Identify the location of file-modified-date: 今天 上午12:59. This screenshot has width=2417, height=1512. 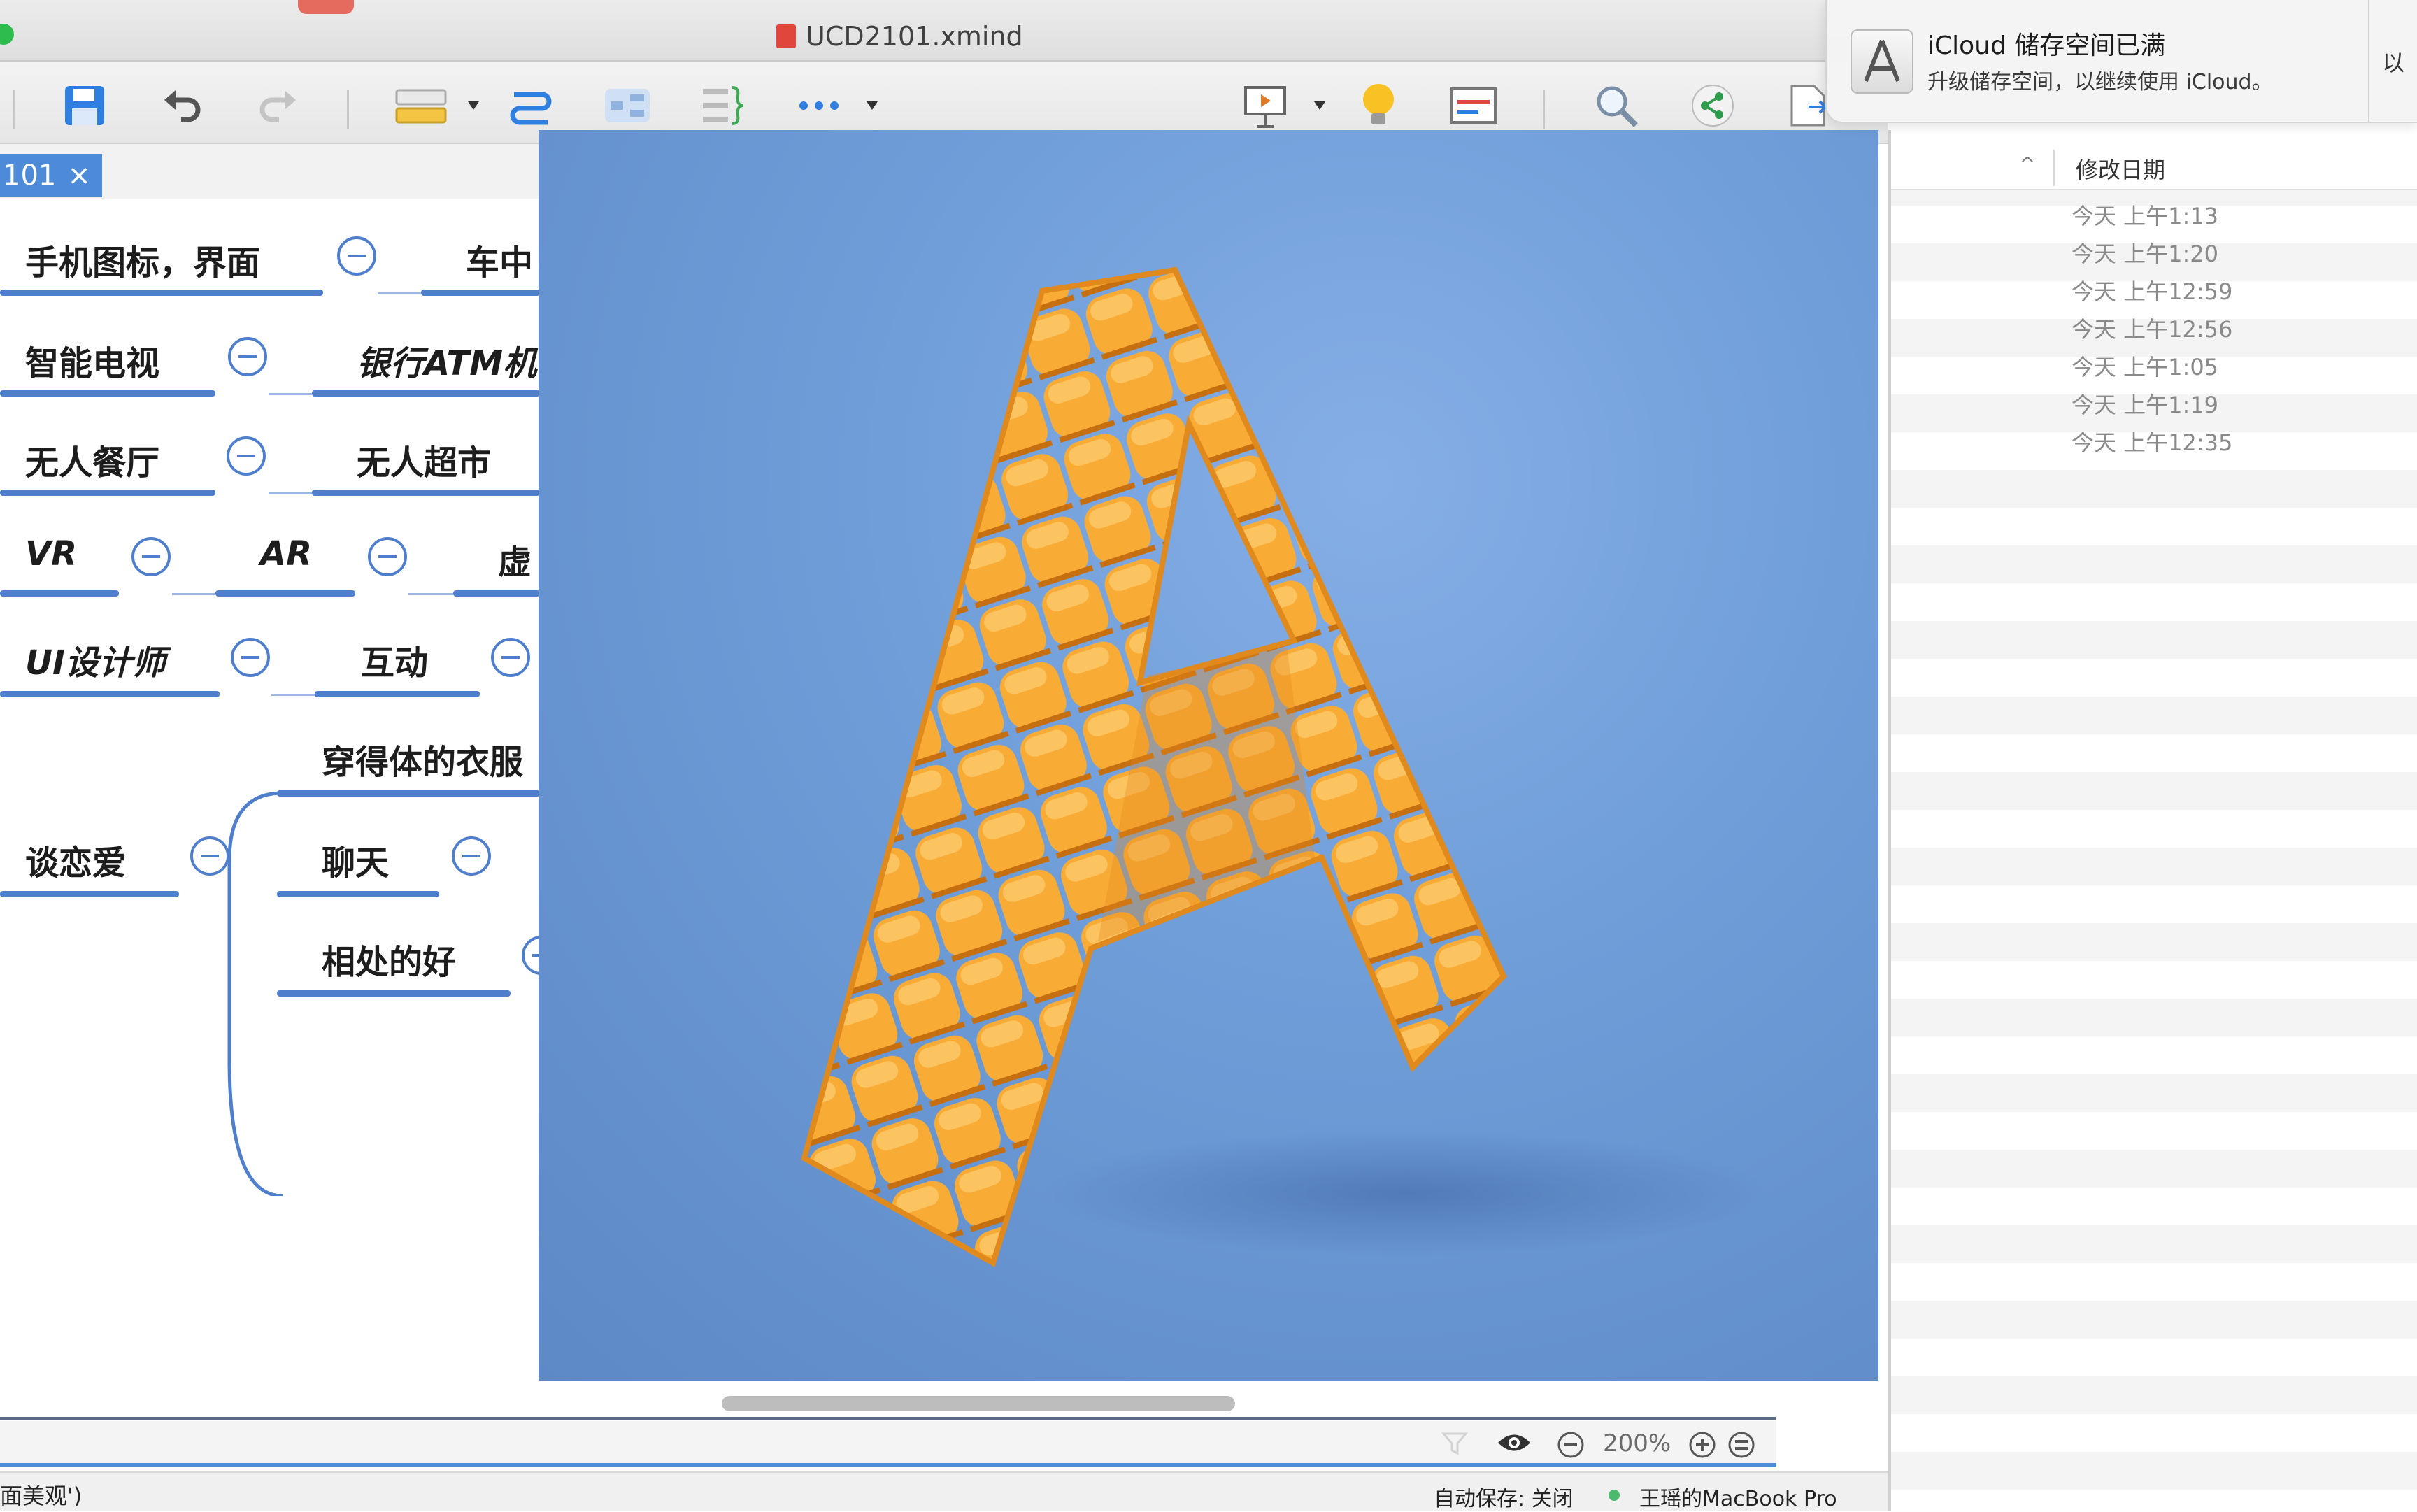
(2152, 290).